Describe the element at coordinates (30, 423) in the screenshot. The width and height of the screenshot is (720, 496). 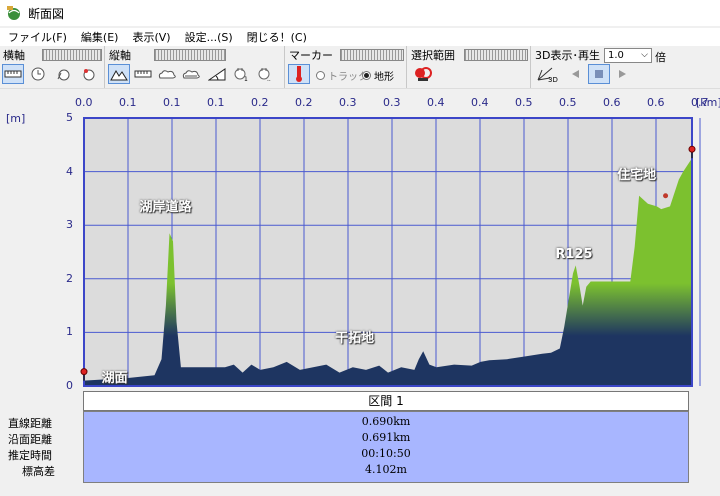
I see `stat-label-straight-distance: 直線距離` at that location.